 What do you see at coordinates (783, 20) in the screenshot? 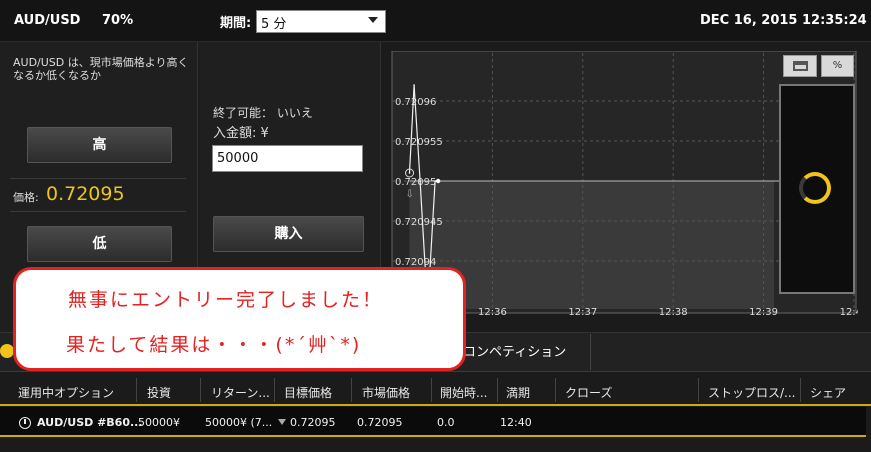
I see `current-datetime: DEC 16, 2015 12:35:24` at bounding box center [783, 20].